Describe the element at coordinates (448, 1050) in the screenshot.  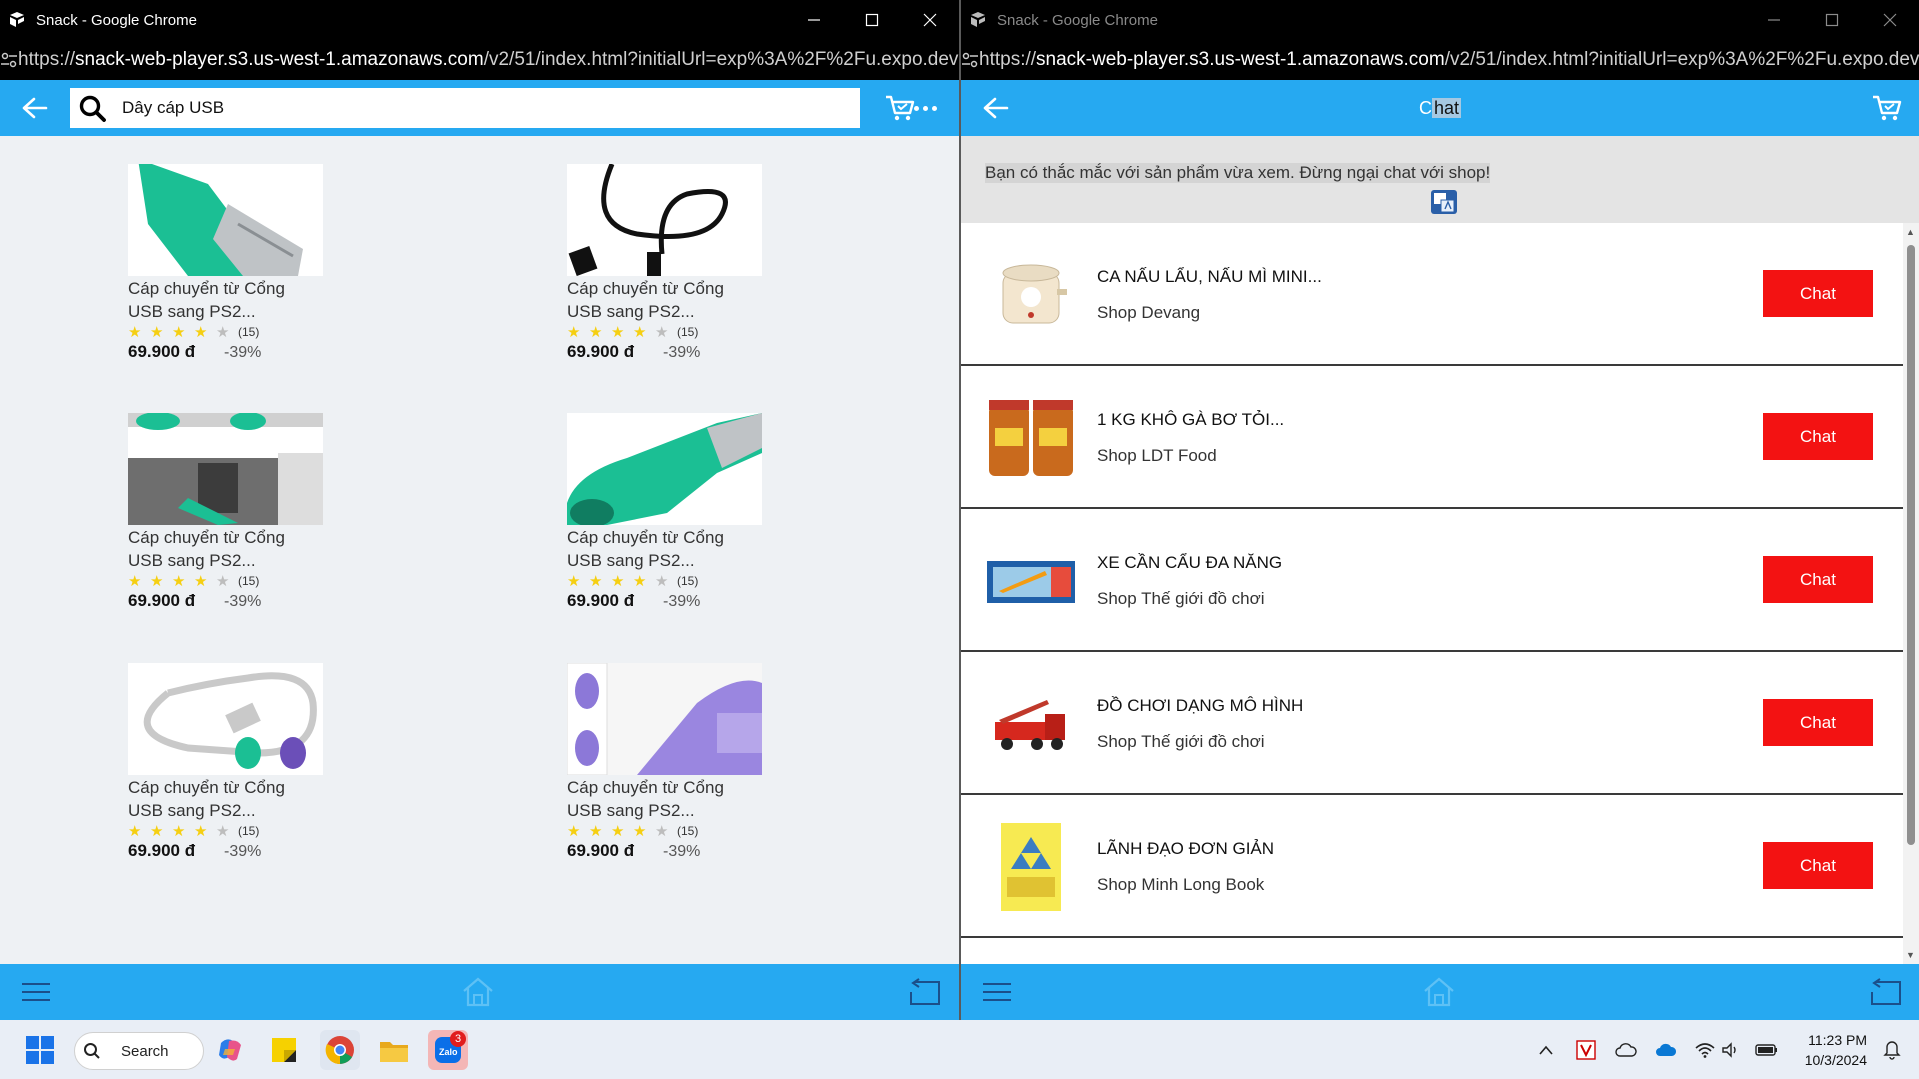
I see `zalo-icon: Zalo 3` at that location.